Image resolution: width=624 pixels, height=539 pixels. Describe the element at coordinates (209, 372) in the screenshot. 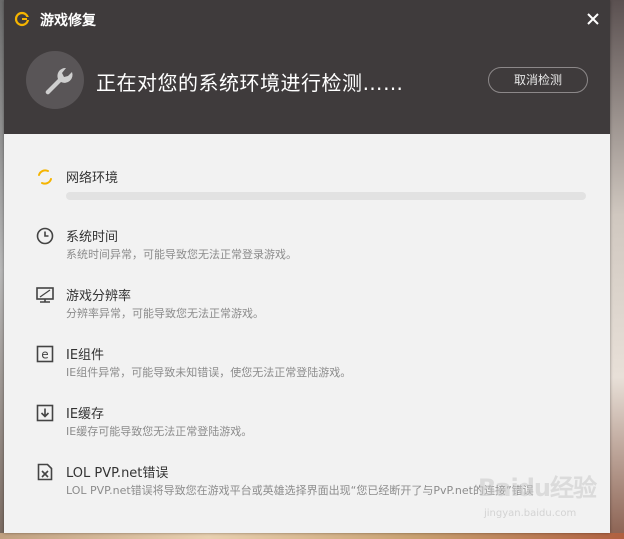

I see `check-desc: IE组件异常，可能导致未知错误，使您无法正常登陆游戏。` at that location.